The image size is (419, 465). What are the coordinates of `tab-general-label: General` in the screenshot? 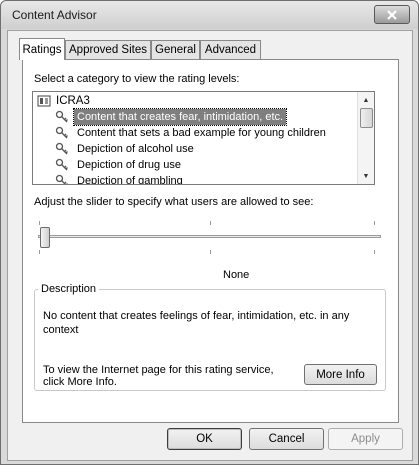 It's located at (175, 50).